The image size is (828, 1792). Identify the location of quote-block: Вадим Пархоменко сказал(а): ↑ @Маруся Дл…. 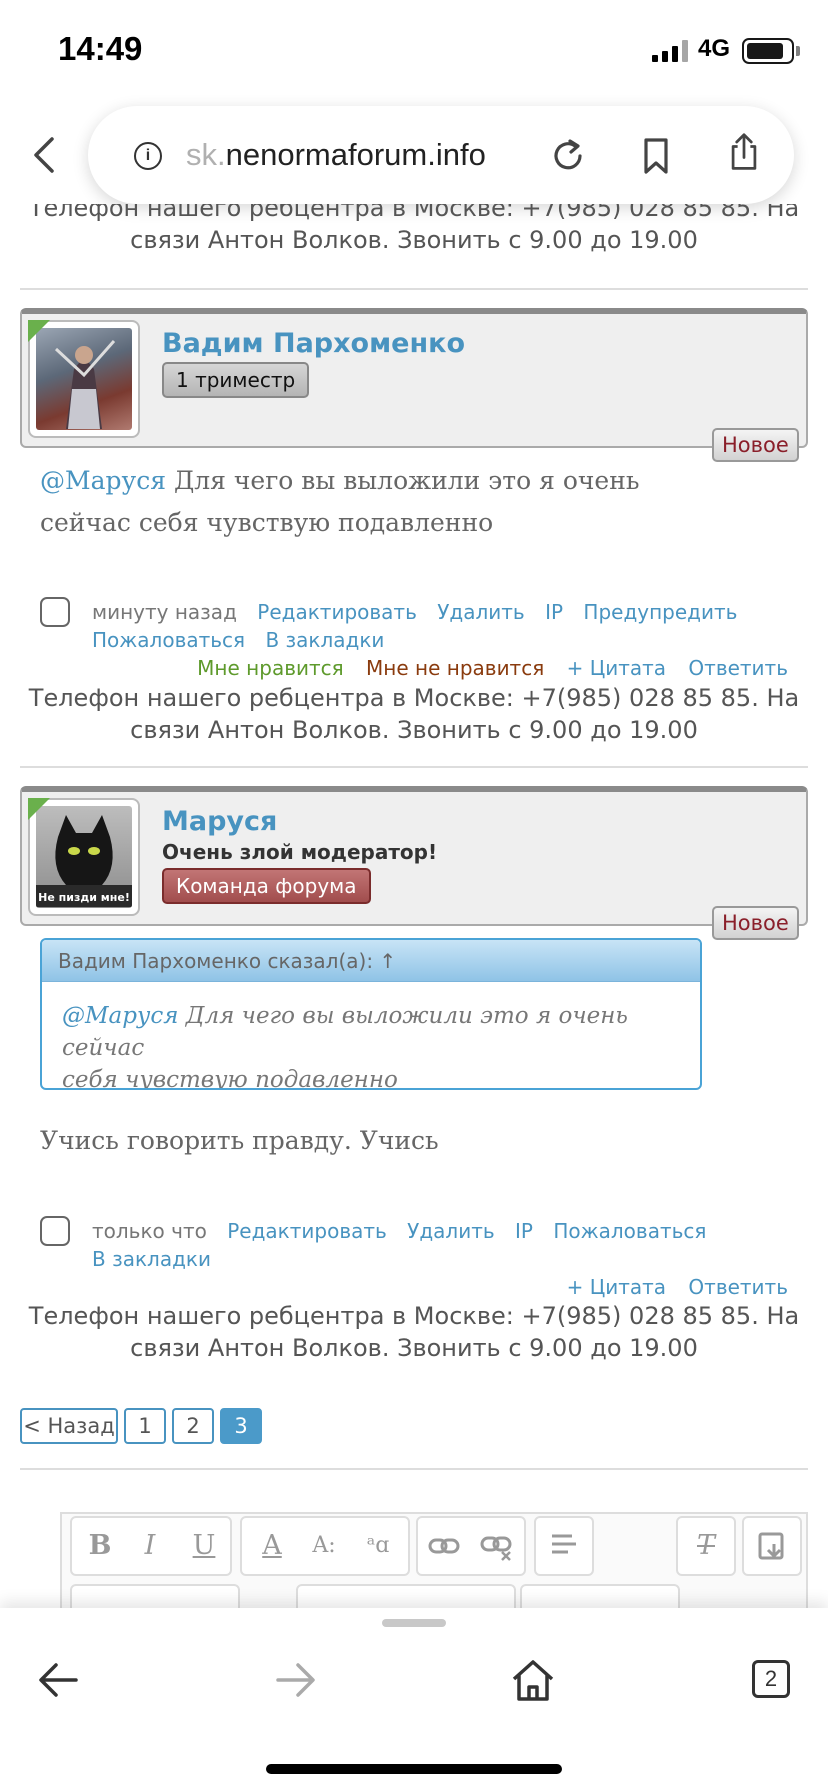
(371, 1014).